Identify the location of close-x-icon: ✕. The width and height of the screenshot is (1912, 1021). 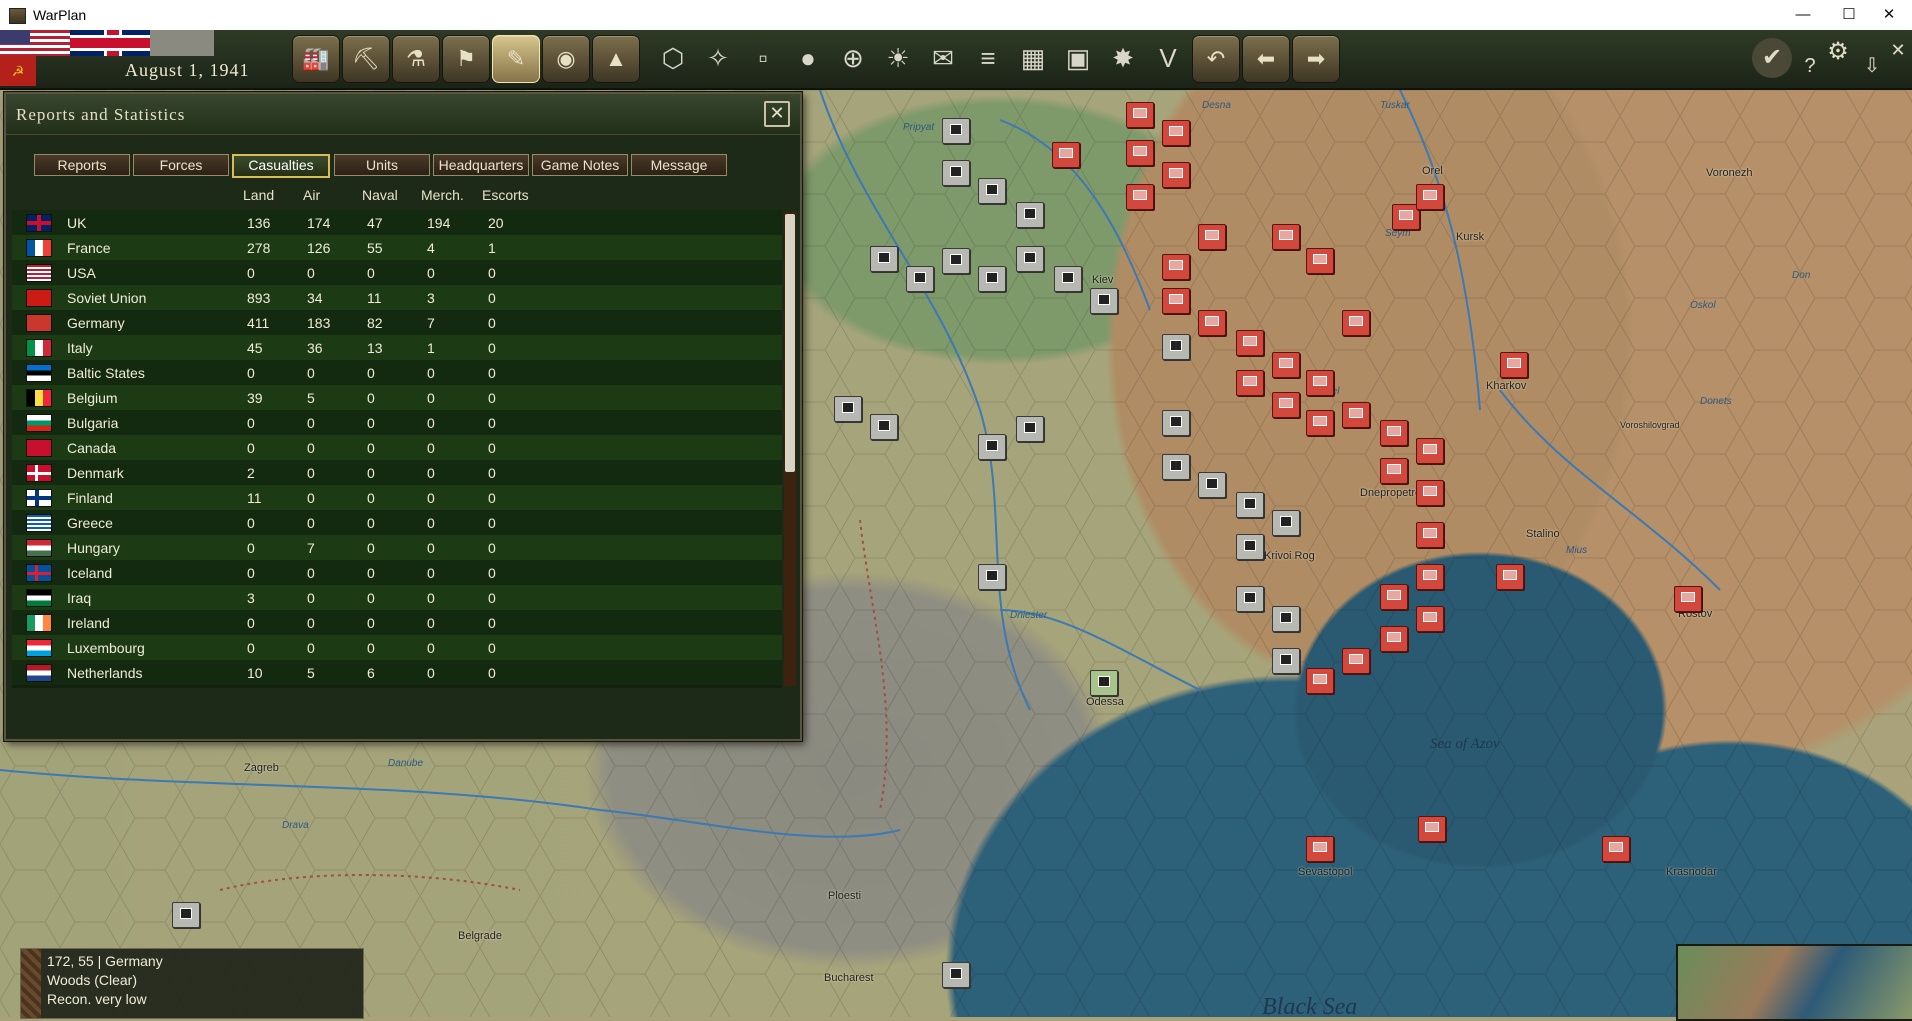
(777, 114).